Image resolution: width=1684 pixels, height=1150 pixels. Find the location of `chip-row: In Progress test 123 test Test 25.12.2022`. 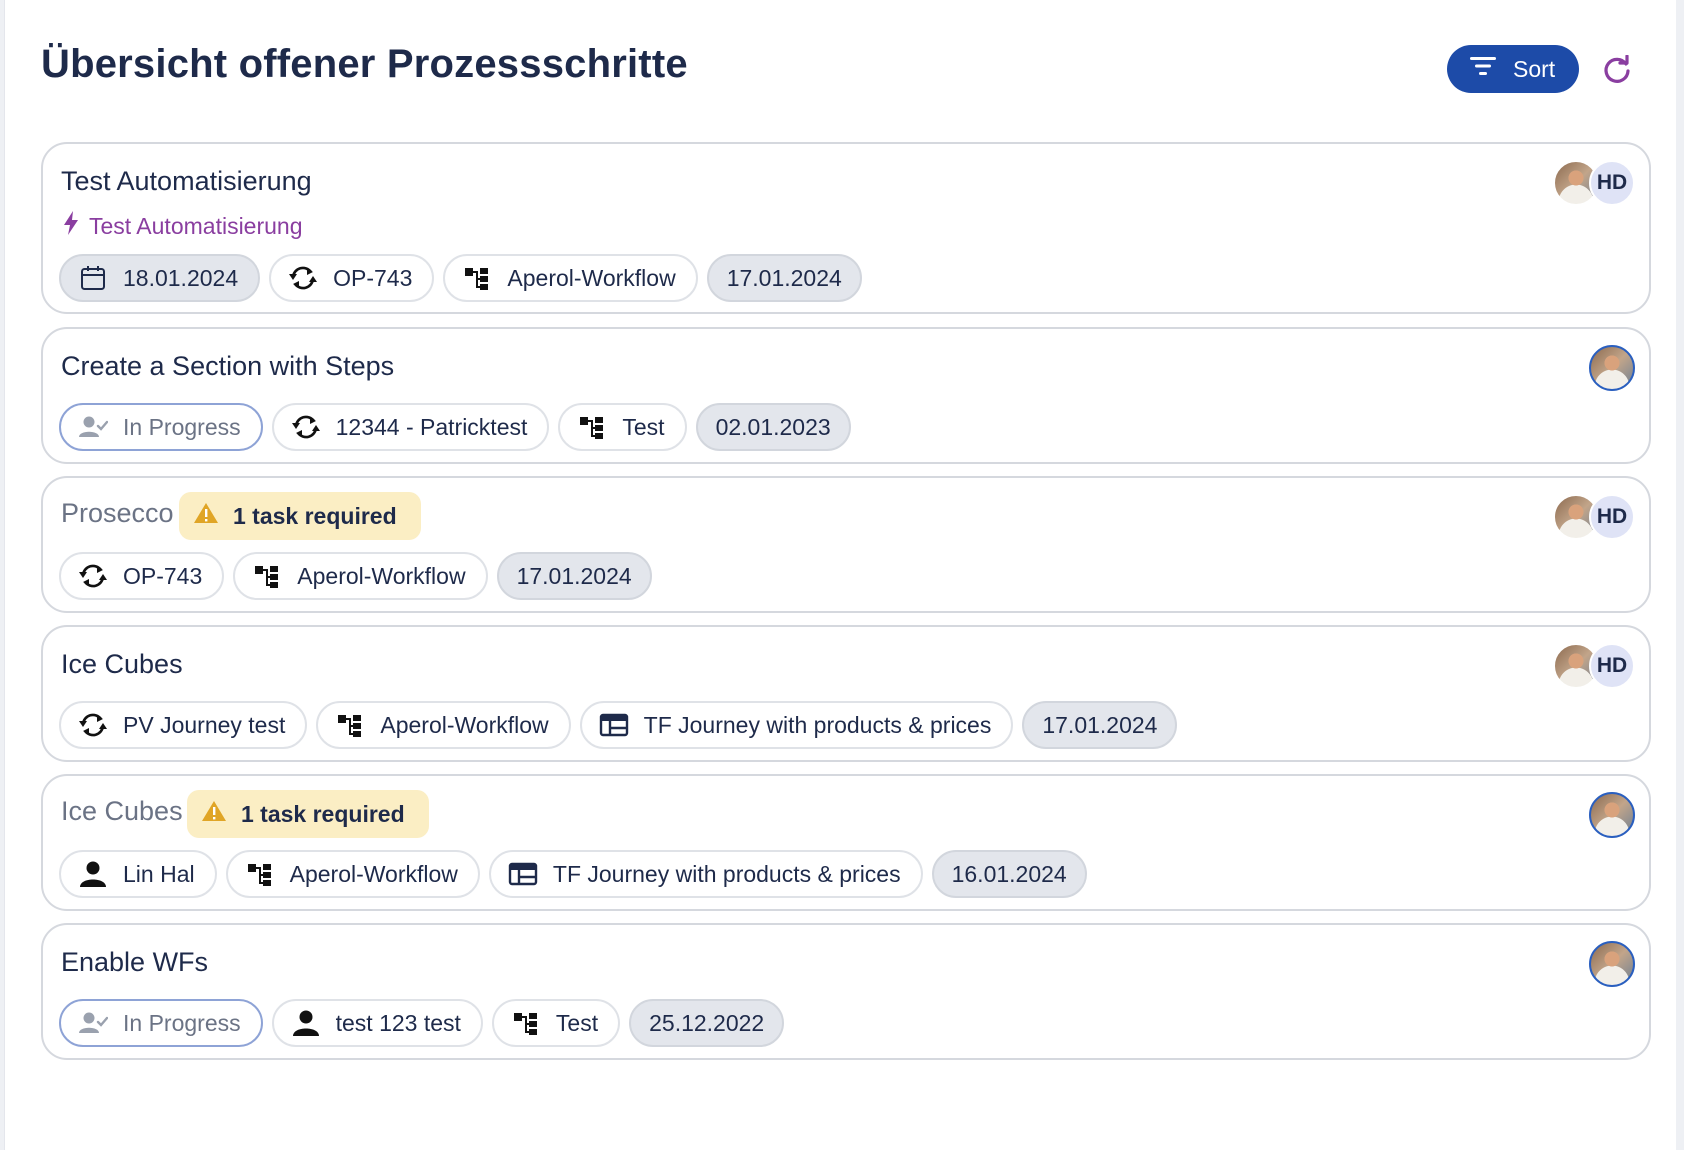

chip-row: In Progress test 123 test Test 25.12.2022 is located at coordinates (422, 1023).